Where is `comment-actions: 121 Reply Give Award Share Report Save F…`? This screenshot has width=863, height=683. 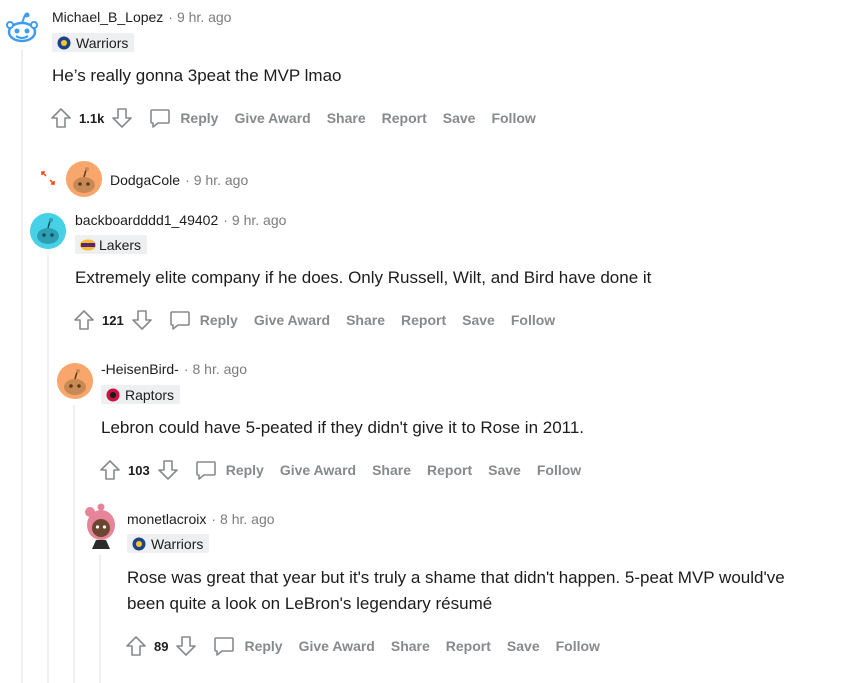 comment-actions: 121 Reply Give Award Share Report Save F… is located at coordinates (321, 320).